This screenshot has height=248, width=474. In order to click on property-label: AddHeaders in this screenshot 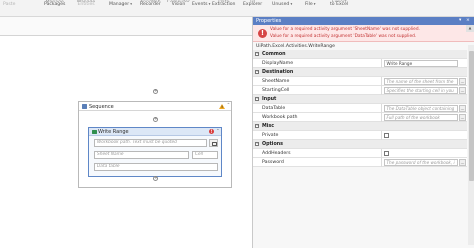, I will do `click(276, 153)`.